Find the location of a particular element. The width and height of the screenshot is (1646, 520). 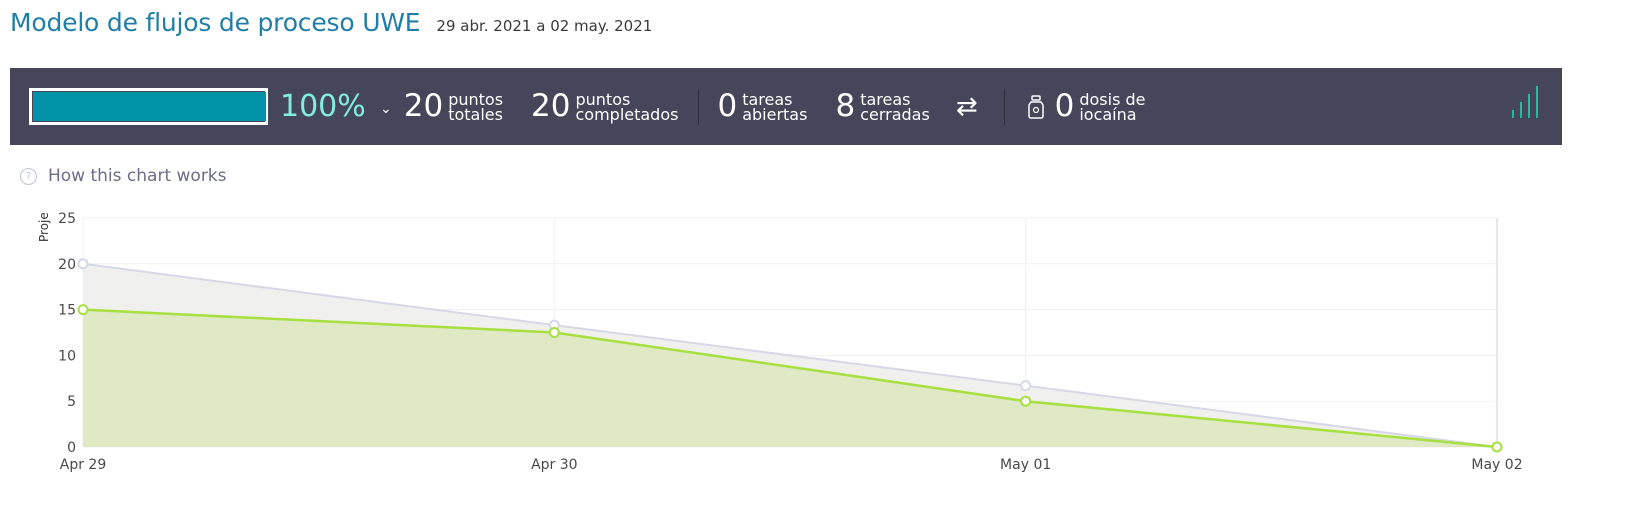

closed-tasks-stat: 8 tareas cerradas is located at coordinates (882, 106).